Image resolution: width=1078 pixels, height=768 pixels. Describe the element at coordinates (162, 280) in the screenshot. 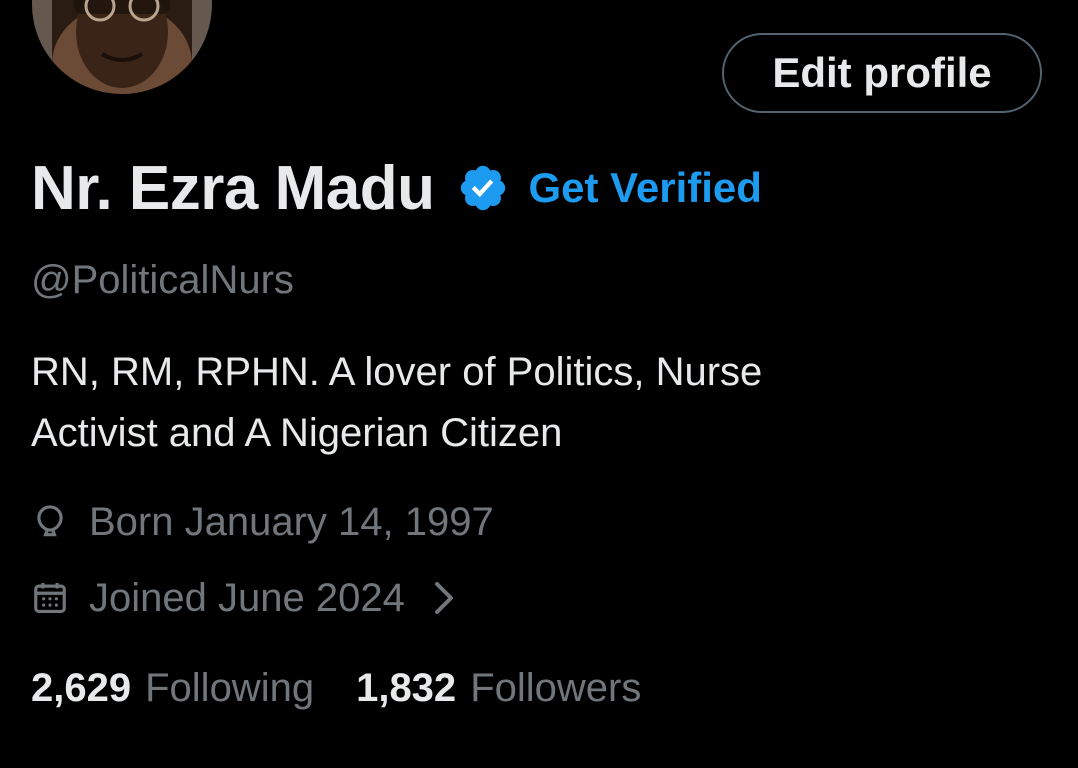

I see `profile-handle: @PoliticalNurs` at that location.